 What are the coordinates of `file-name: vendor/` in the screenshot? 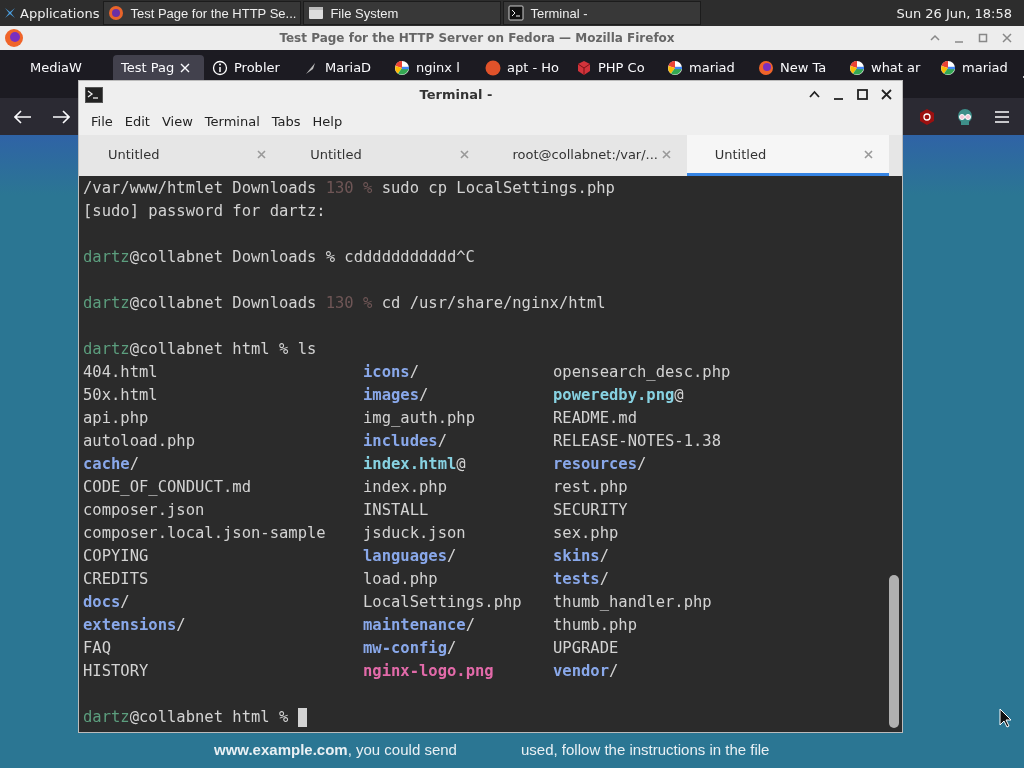 It's located at (586, 671).